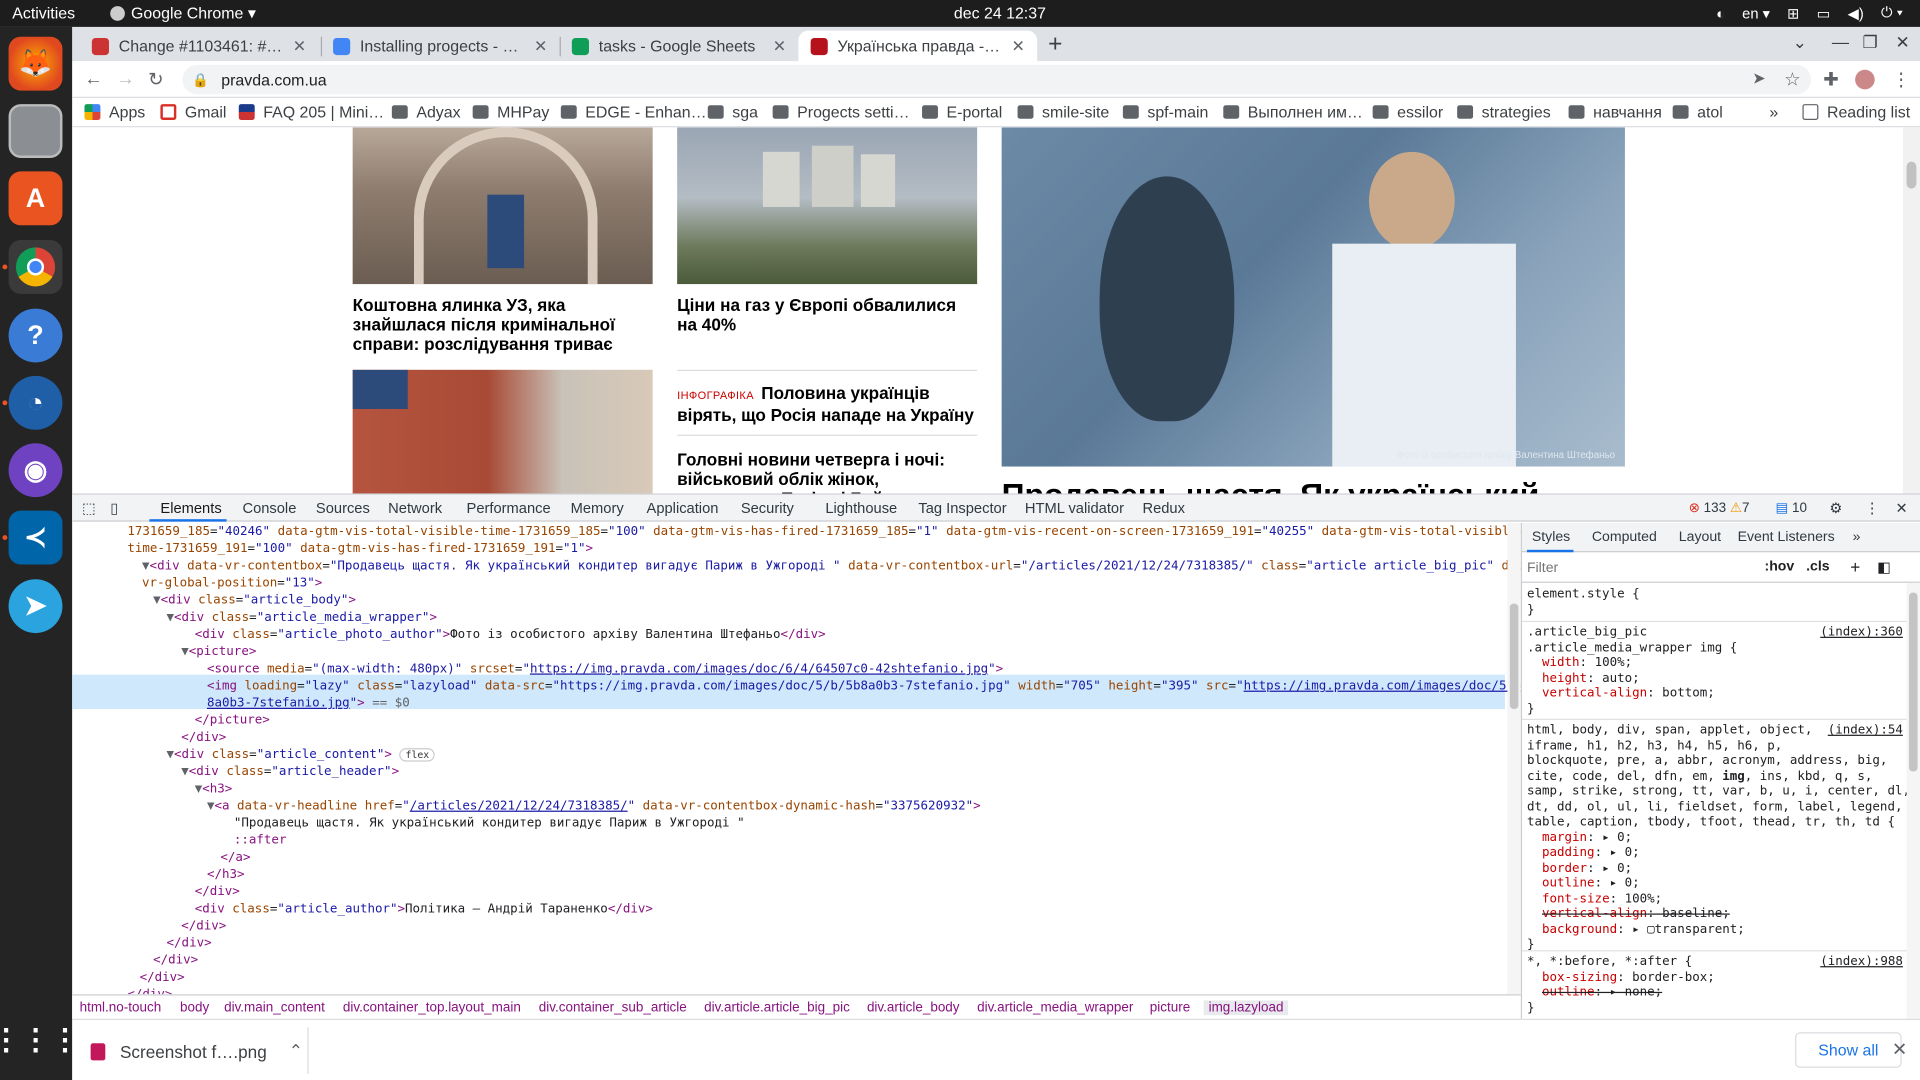 The height and width of the screenshot is (1080, 1920). I want to click on breadcrumb-item: div.main_content, so click(274, 1007).